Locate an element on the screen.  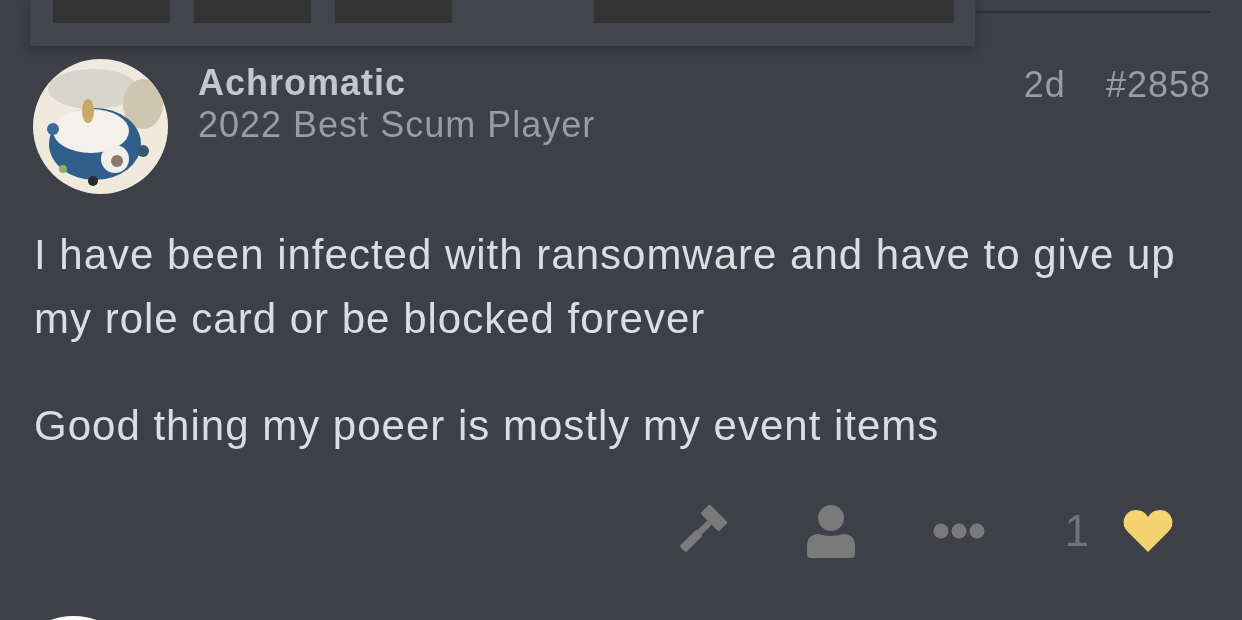
username: Achromatic is located at coordinates (302, 83).